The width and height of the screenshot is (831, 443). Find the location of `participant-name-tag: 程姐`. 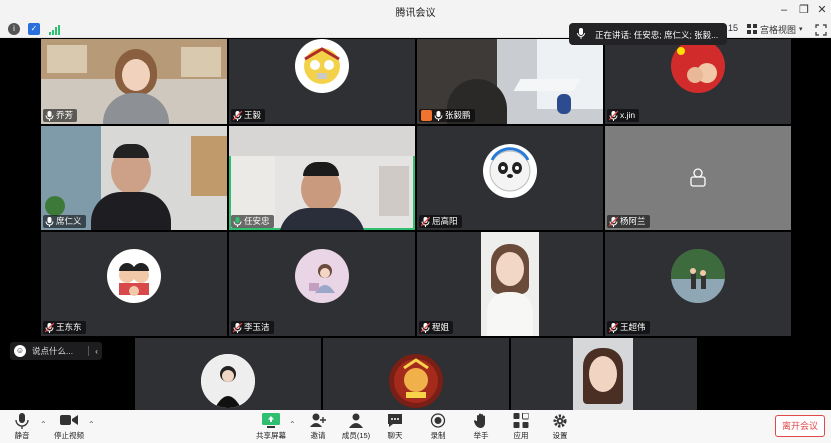

participant-name-tag: 程姐 is located at coordinates (436, 327).